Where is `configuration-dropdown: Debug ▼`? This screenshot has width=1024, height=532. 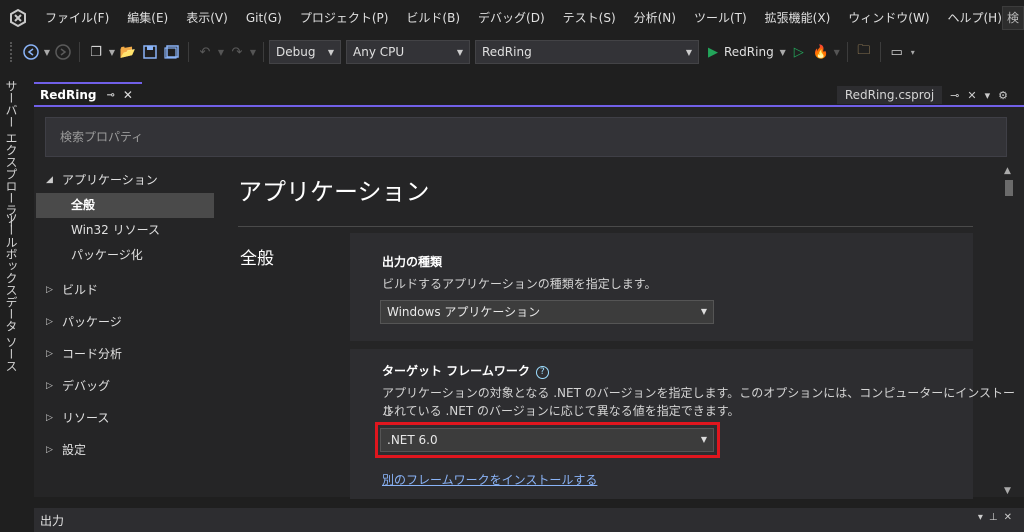 configuration-dropdown: Debug ▼ is located at coordinates (305, 52).